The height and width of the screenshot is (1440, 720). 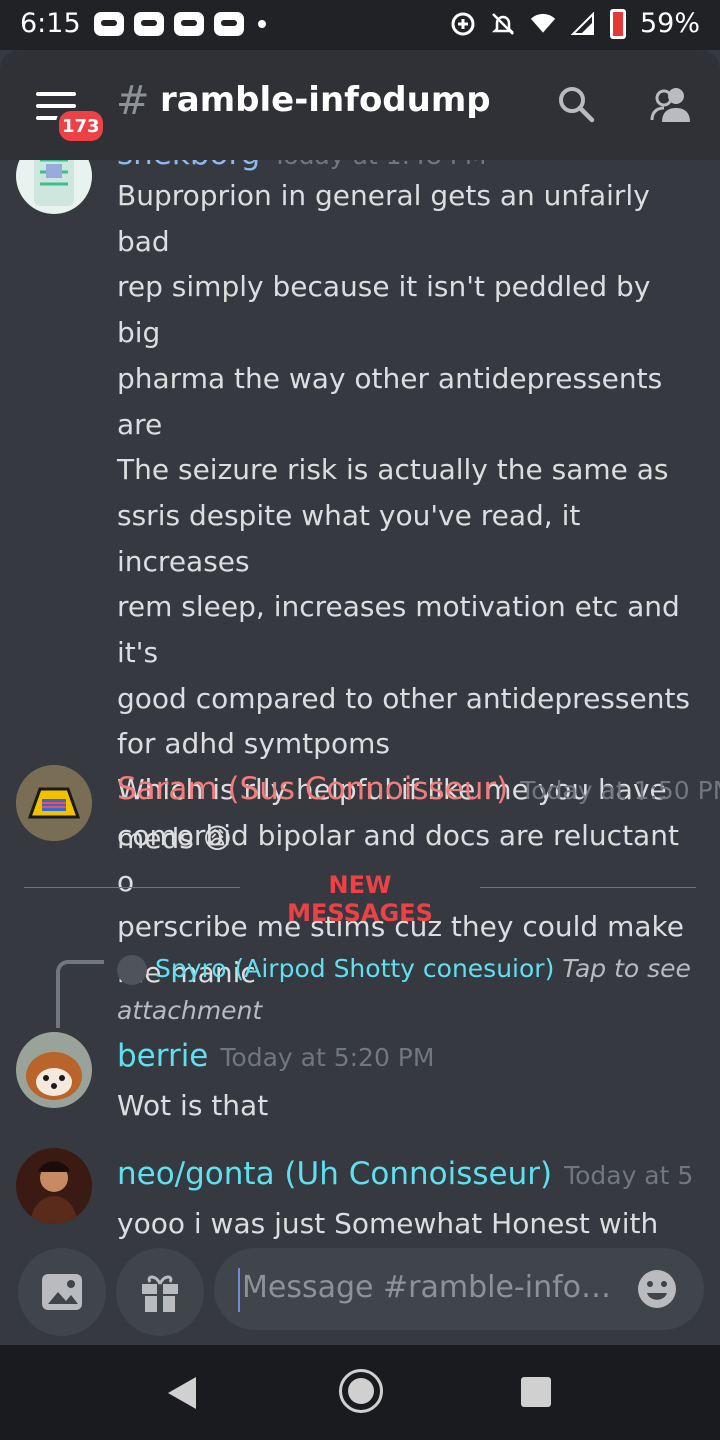 What do you see at coordinates (174, 838) in the screenshot?
I see `message-body: meds 😩` at bounding box center [174, 838].